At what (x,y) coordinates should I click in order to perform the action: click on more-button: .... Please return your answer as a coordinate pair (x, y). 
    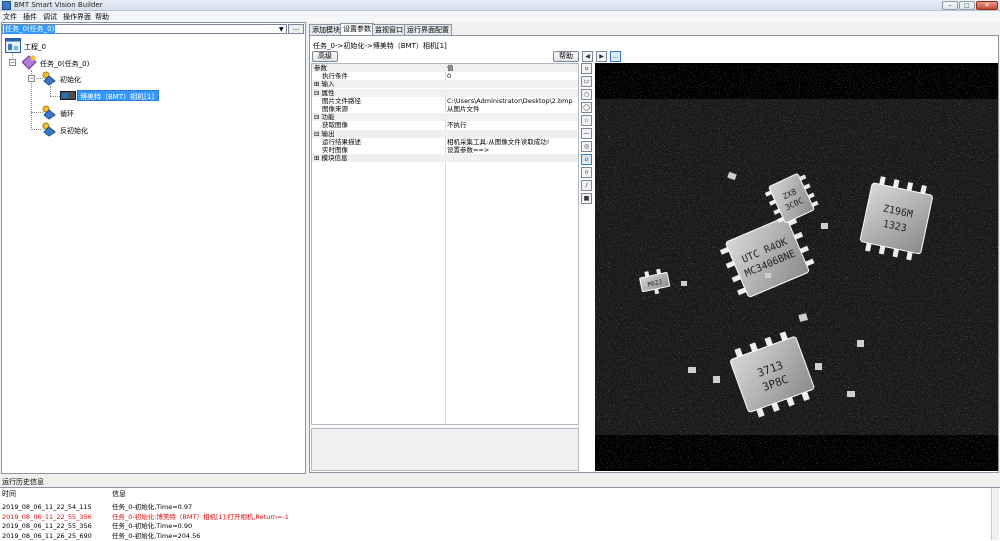
    Looking at the image, I should click on (615, 56).